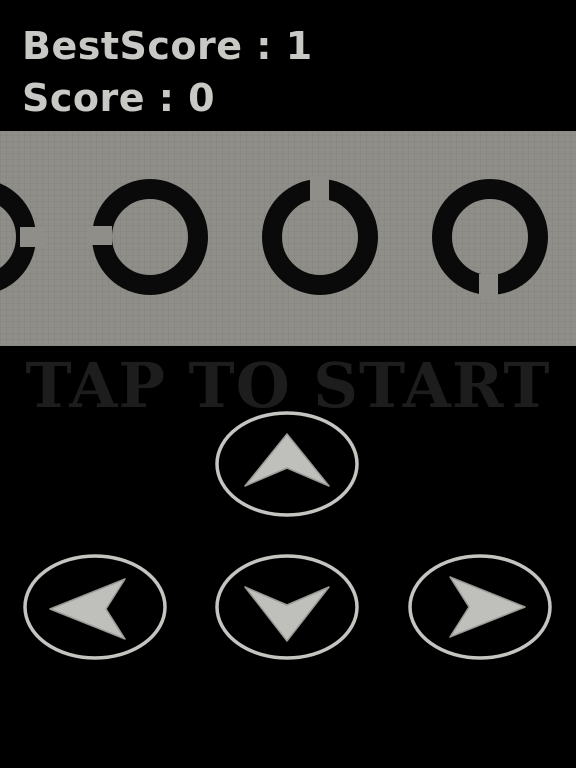 This screenshot has width=576, height=768. Describe the element at coordinates (22, 237) in the screenshot. I see `landolt-ring-right-gap` at that location.